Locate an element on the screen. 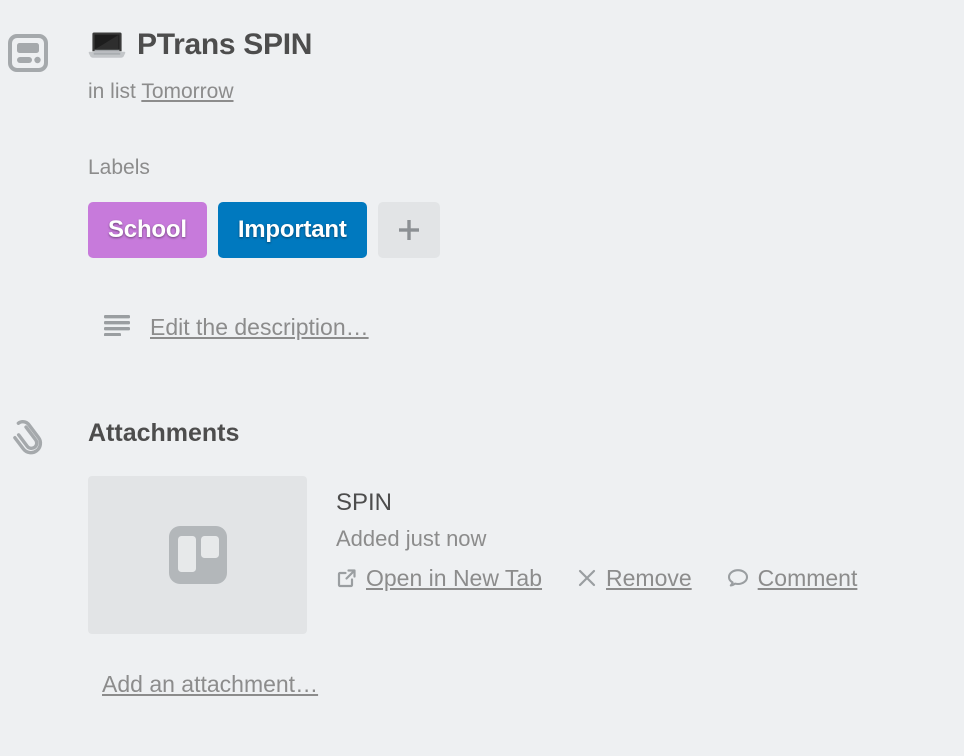 This screenshot has height=756, width=964. card-header: PTrans SPIN in list Tomorrow is located at coordinates (156, 66).